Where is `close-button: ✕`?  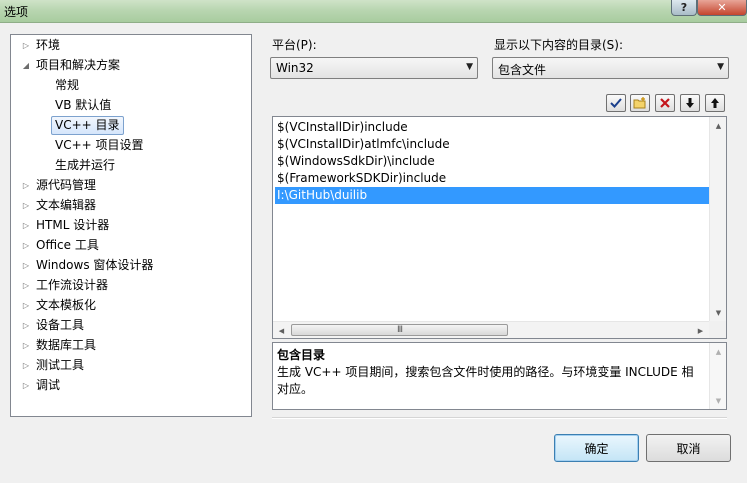 close-button: ✕ is located at coordinates (722, 8).